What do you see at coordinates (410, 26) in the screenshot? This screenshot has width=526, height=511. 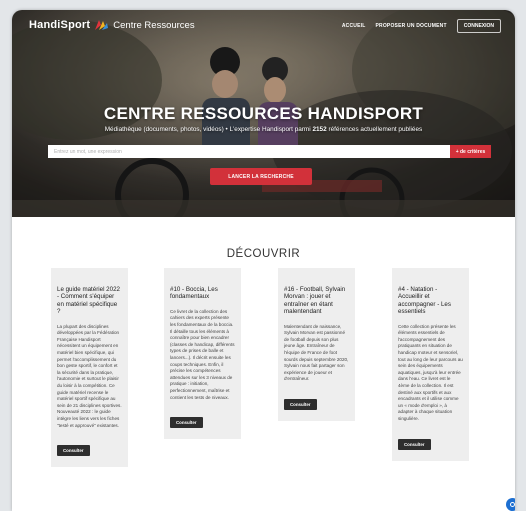 I see `nav-link-propose-document: PROPOSER UN DOCUMENT` at bounding box center [410, 26].